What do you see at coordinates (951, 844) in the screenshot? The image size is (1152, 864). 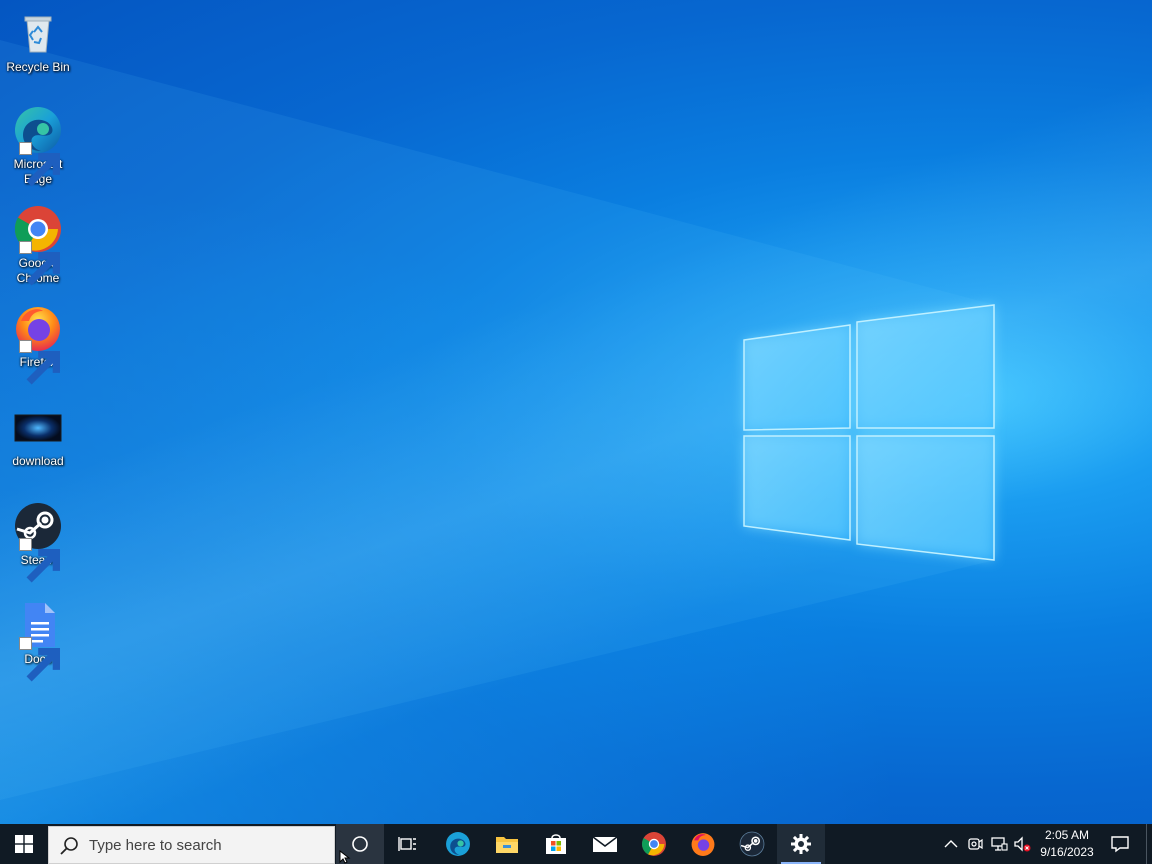 I see `chevron-up-icon` at bounding box center [951, 844].